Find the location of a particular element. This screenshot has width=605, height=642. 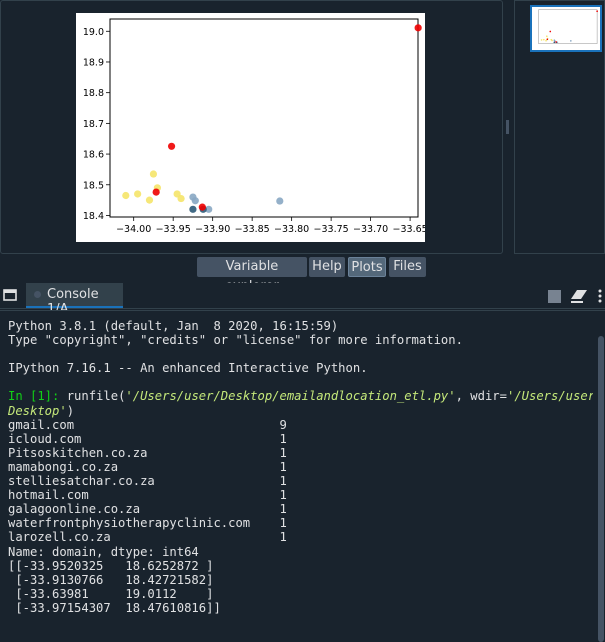

plot-thumbnail is located at coordinates (566, 28).